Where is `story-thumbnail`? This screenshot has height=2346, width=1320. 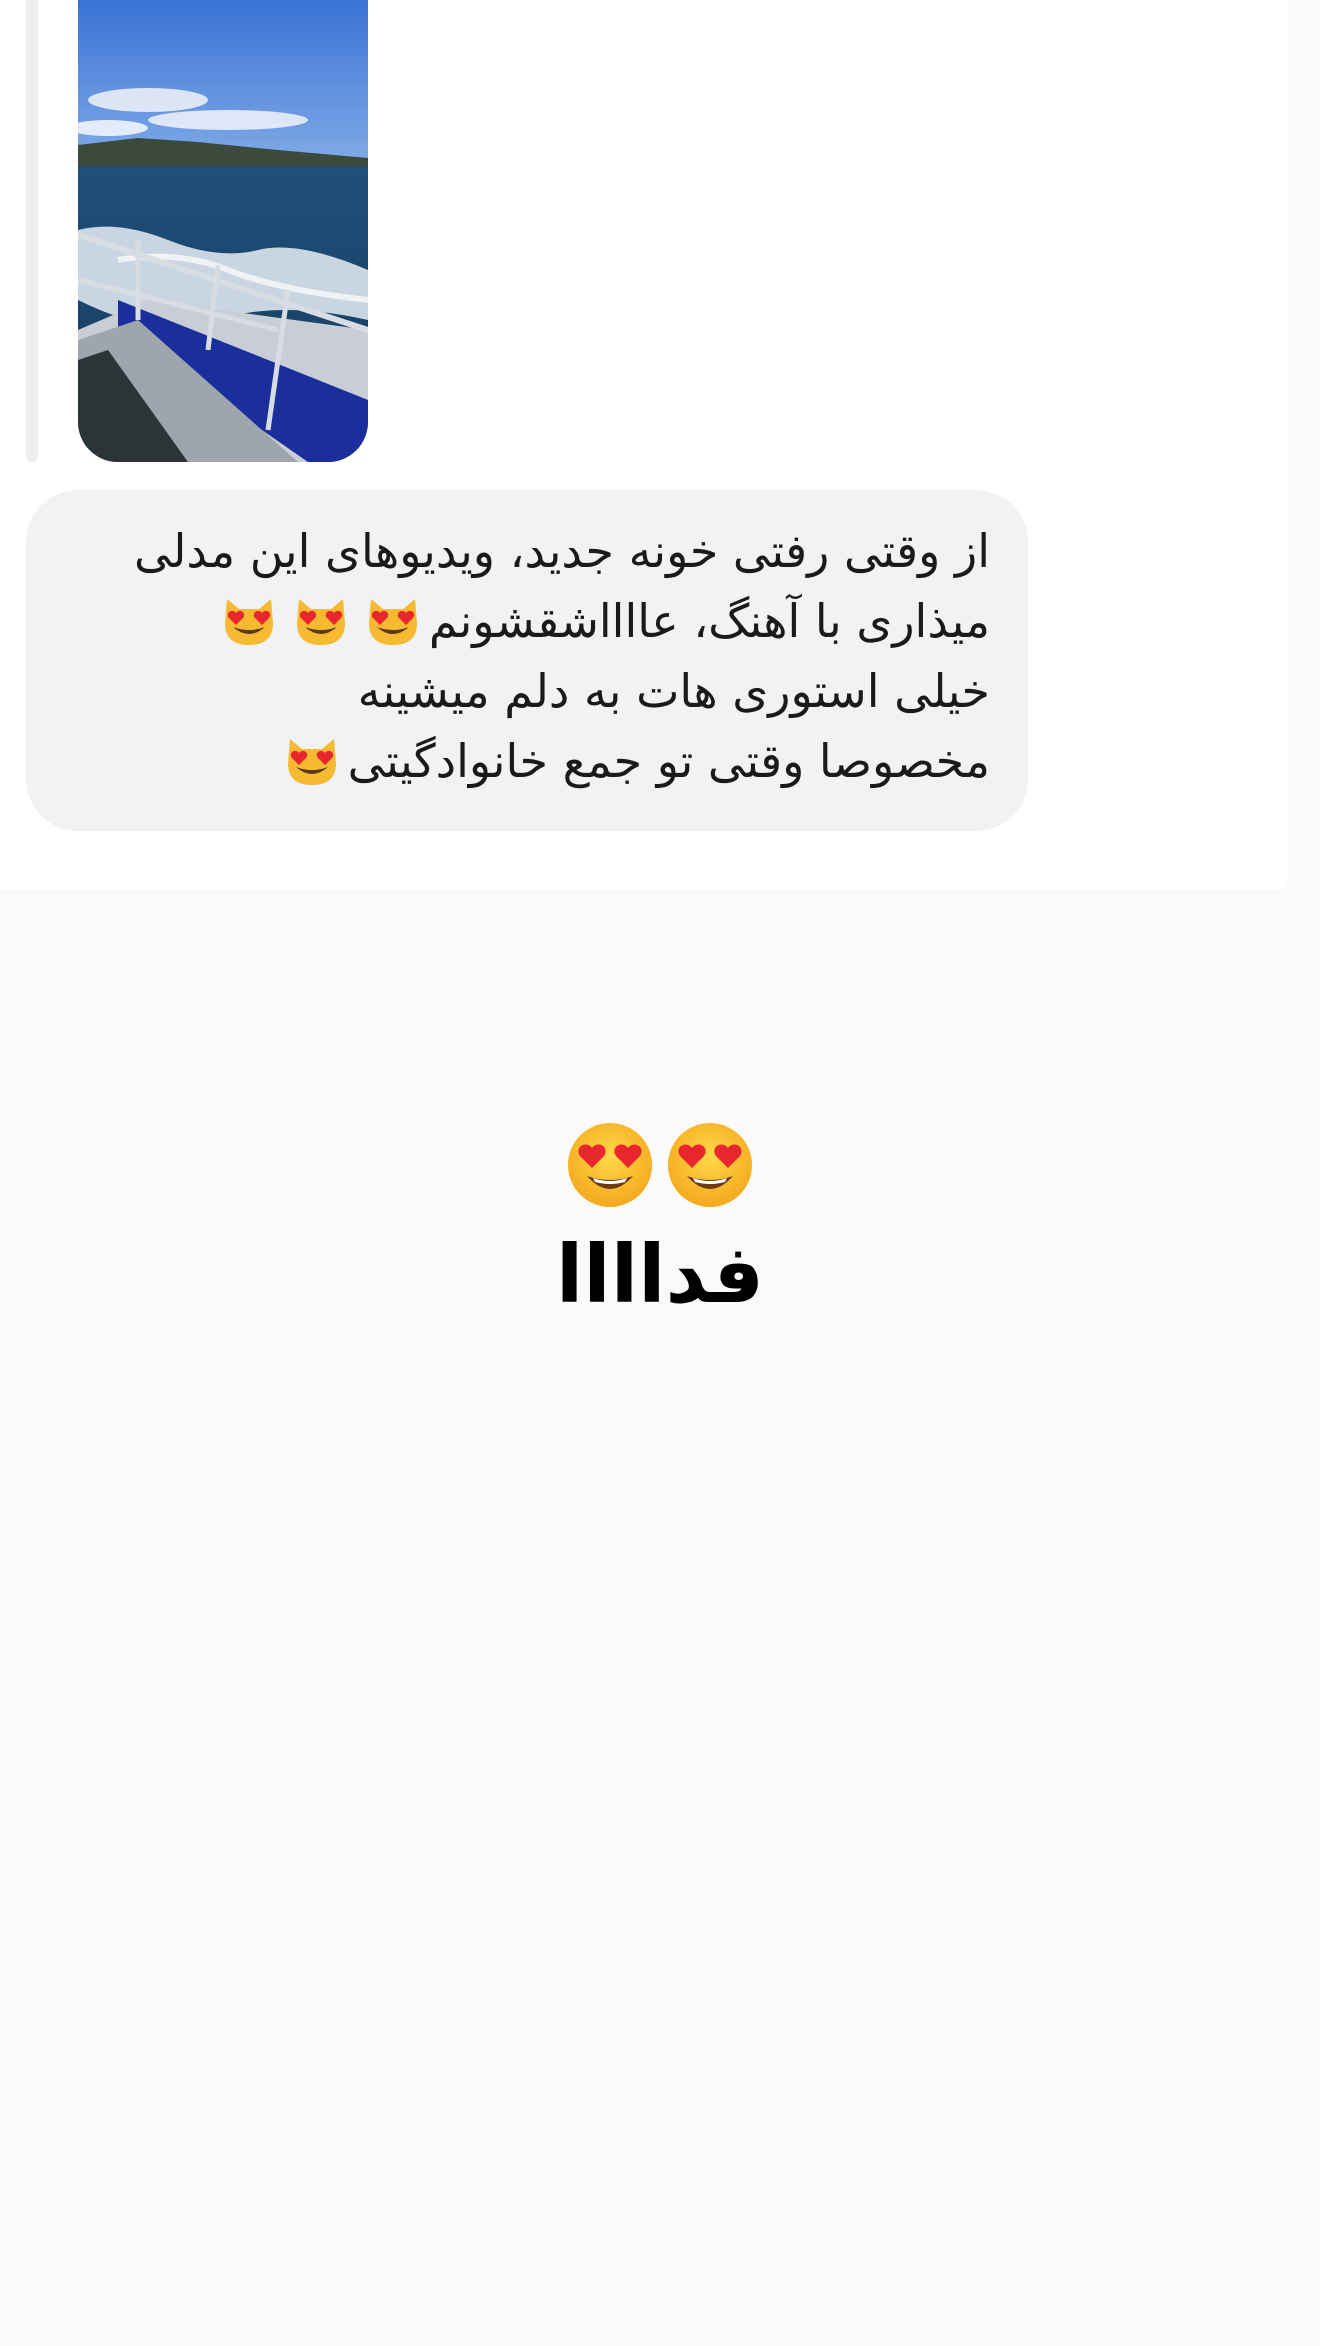 story-thumbnail is located at coordinates (223, 231).